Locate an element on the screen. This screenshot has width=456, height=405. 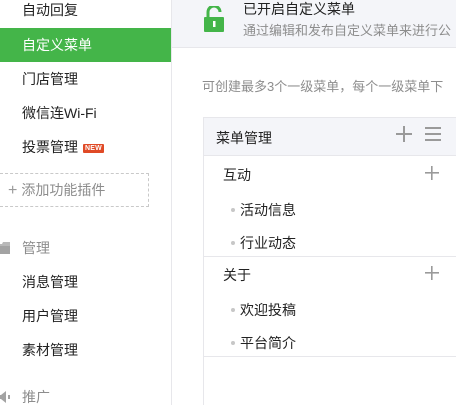
folder-icon is located at coordinates (5, 248).